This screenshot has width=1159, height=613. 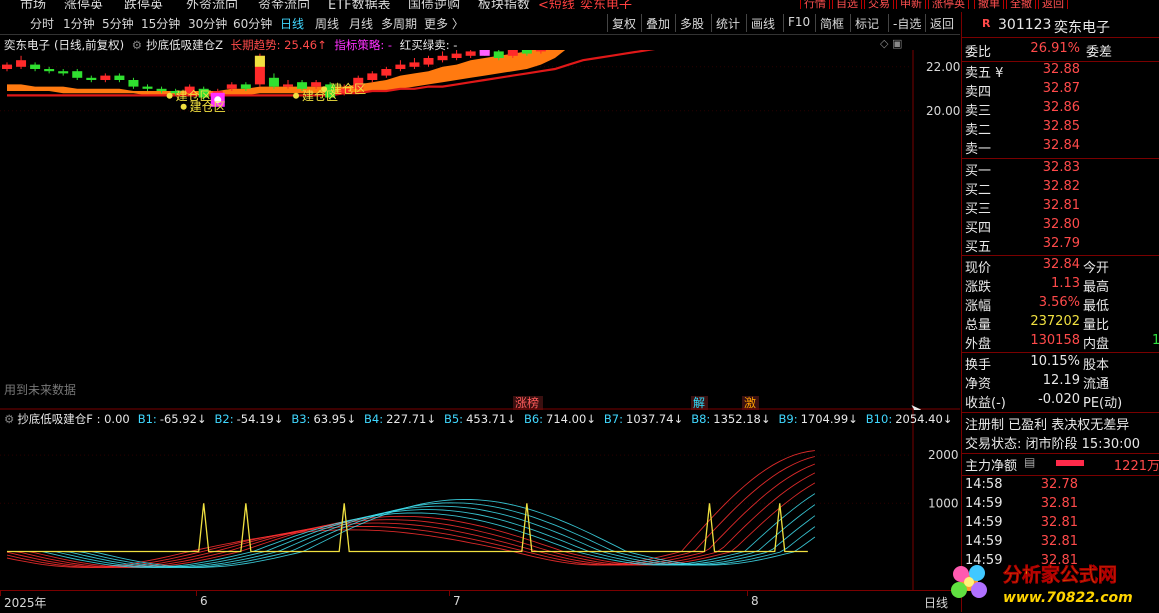 I want to click on period-tab: 15分钟, so click(x=160, y=23).